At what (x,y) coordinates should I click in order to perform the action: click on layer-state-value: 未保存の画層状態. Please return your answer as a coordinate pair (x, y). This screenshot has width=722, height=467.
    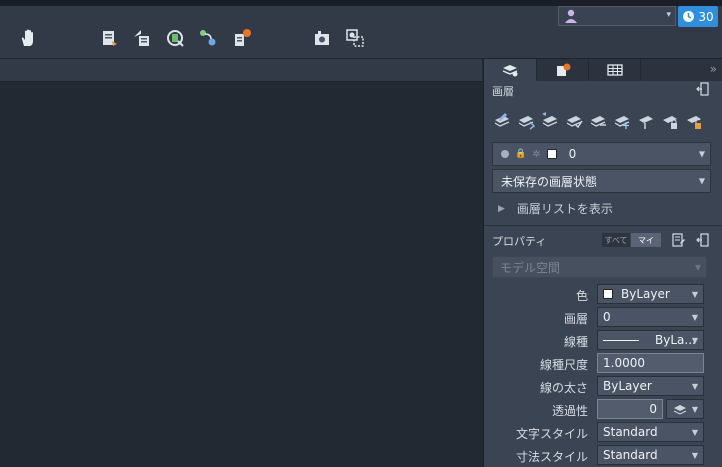
    Looking at the image, I should click on (549, 181).